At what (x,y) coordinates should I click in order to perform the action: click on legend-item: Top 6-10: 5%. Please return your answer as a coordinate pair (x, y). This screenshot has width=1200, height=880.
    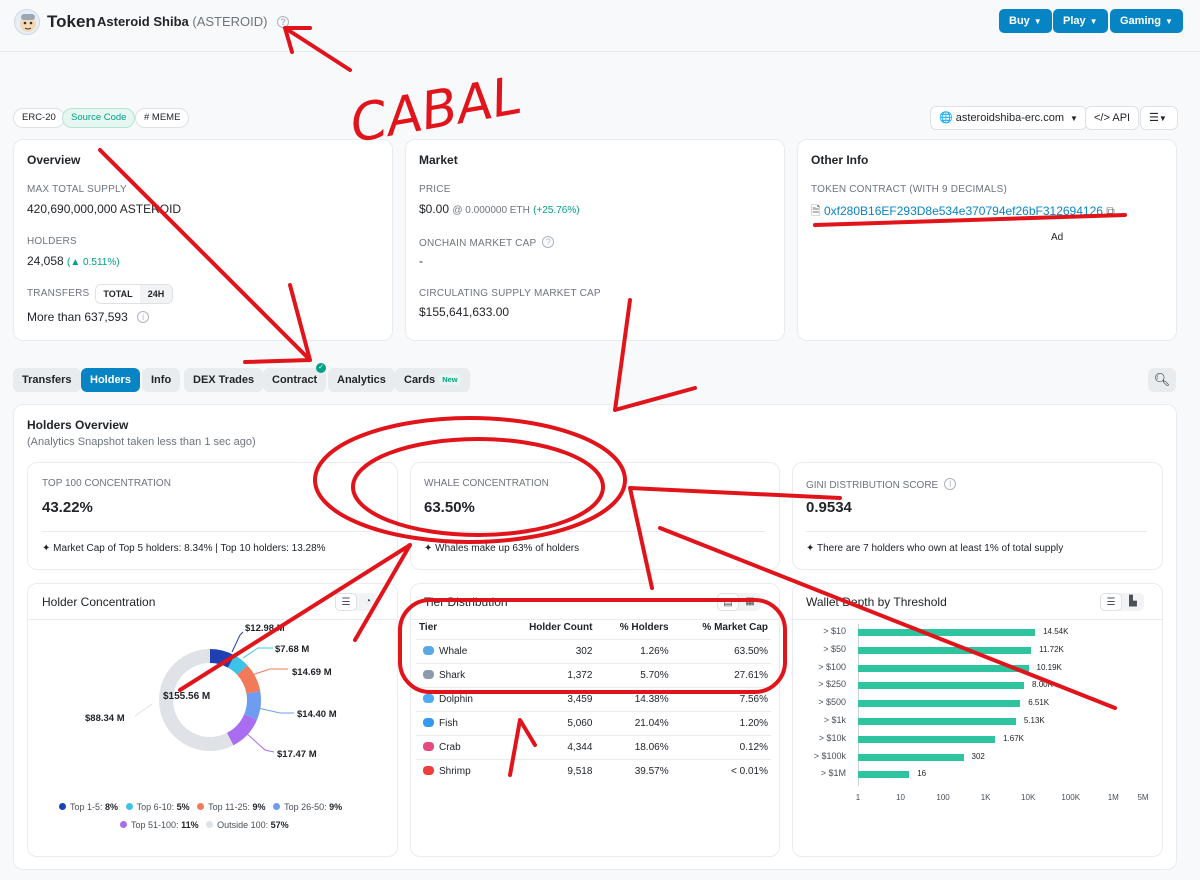
    Looking at the image, I should click on (157, 807).